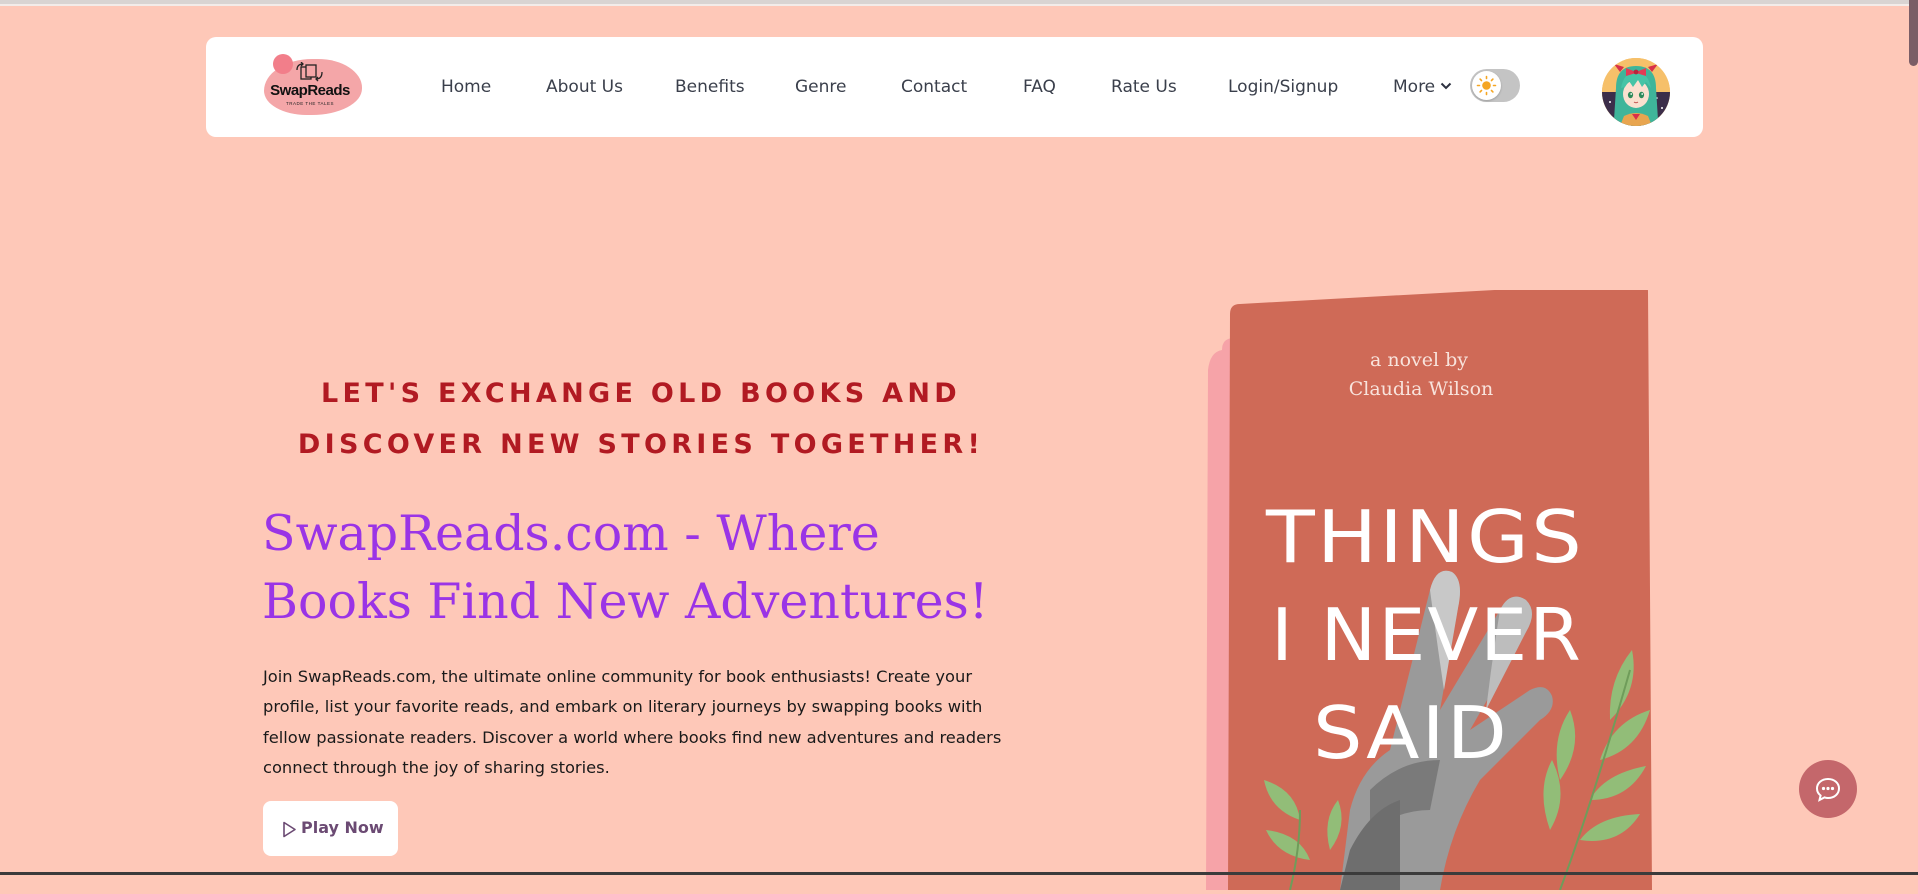  I want to click on nav-genre: Genre, so click(820, 87).